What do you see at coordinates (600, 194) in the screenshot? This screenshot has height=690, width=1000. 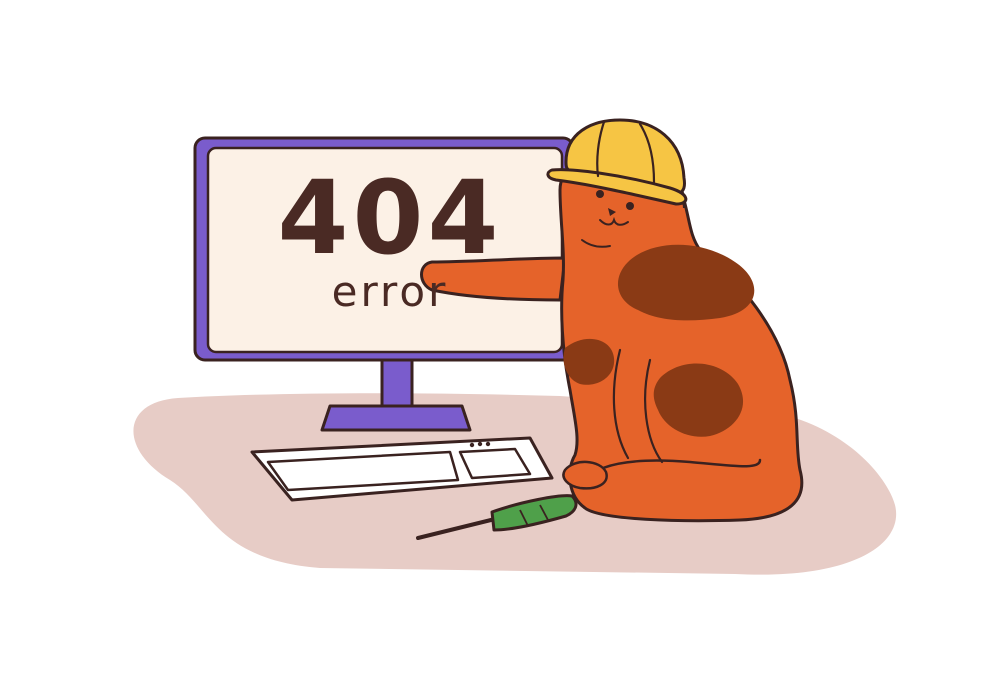 I see `cat-eye-left` at bounding box center [600, 194].